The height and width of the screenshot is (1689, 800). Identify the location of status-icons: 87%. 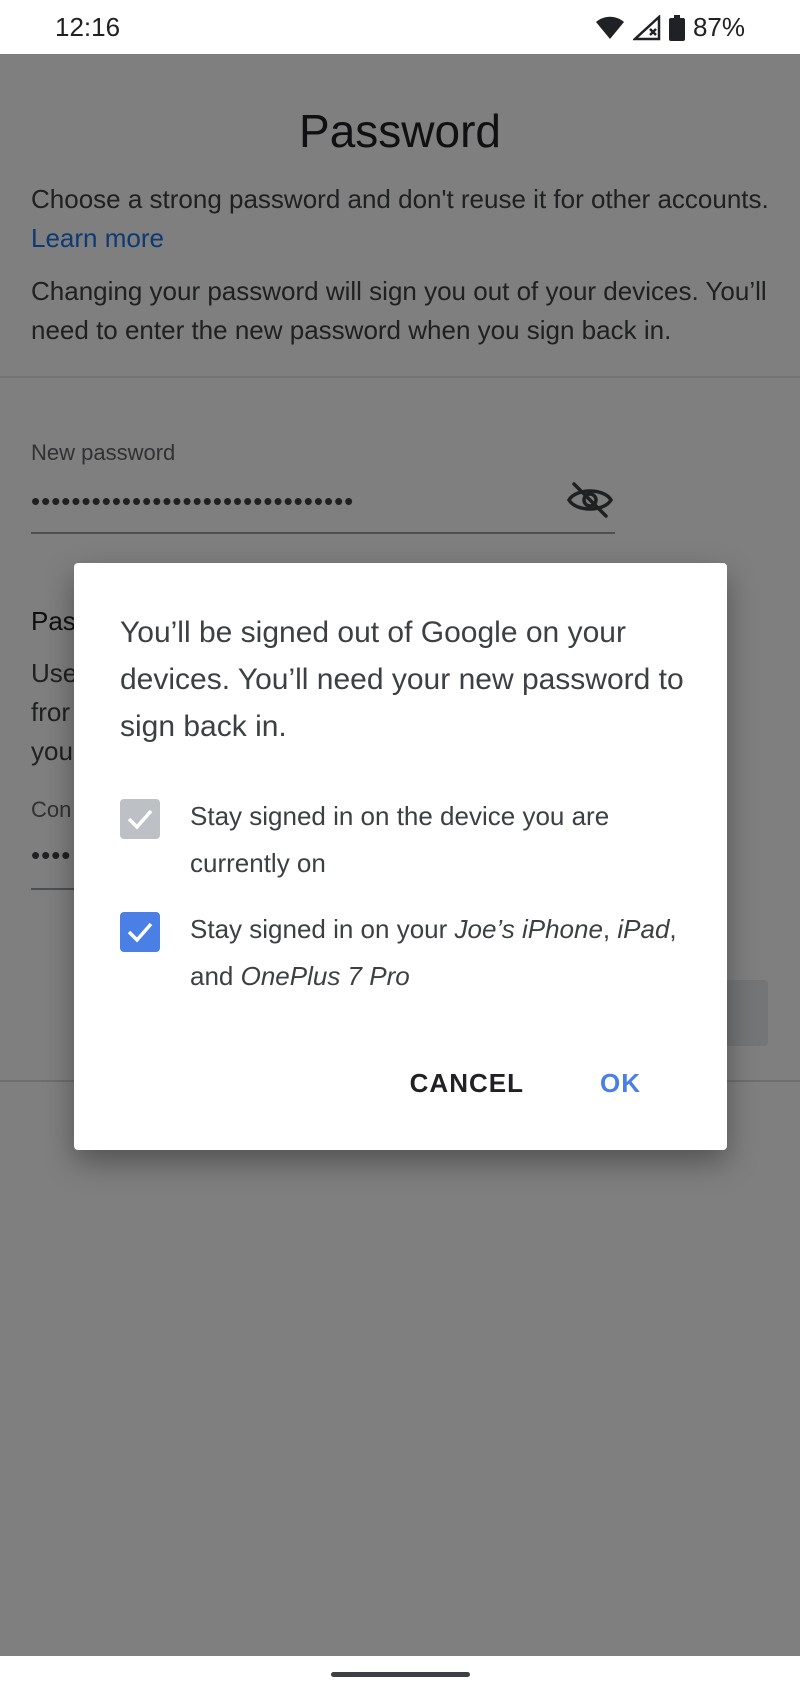
(670, 27).